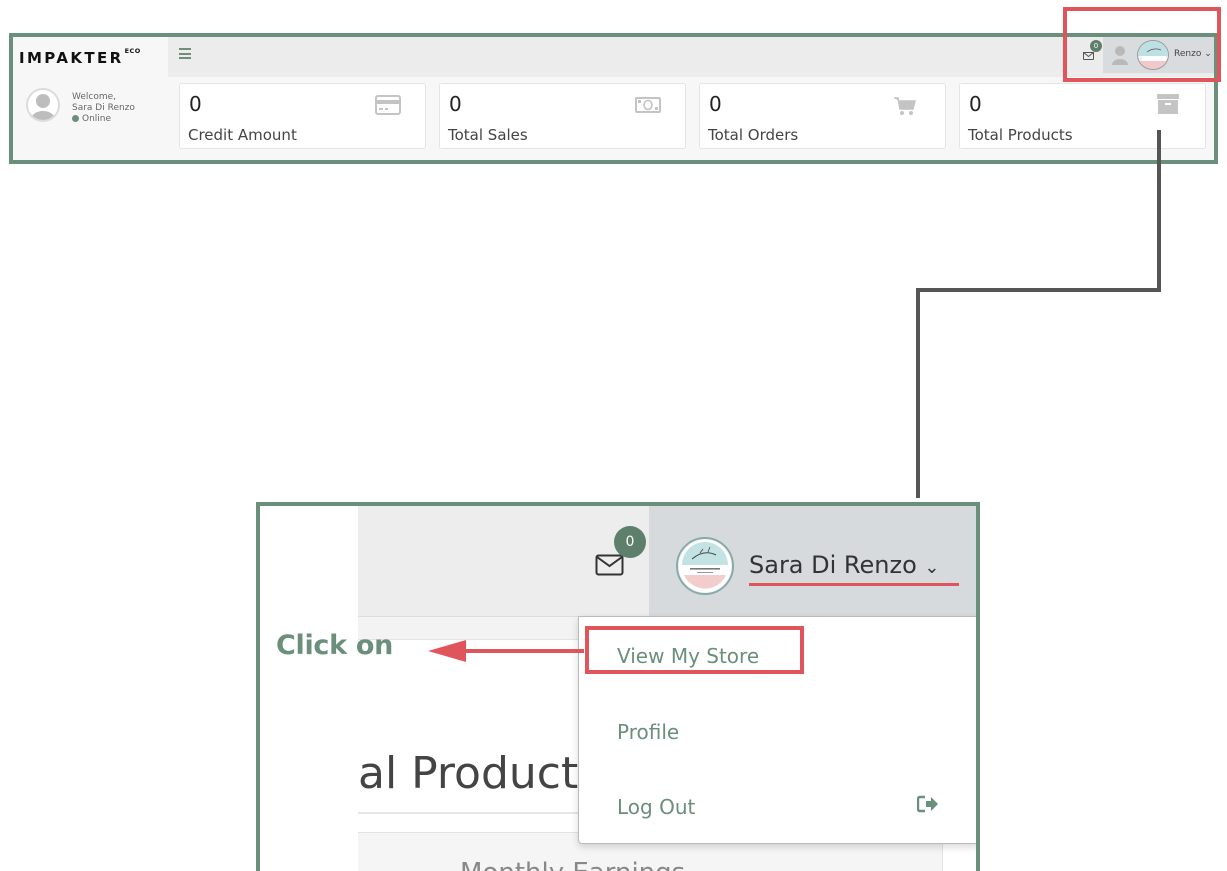 This screenshot has height=871, width=1227. Describe the element at coordinates (468, 773) in the screenshot. I see `background-heading: al Product` at that location.